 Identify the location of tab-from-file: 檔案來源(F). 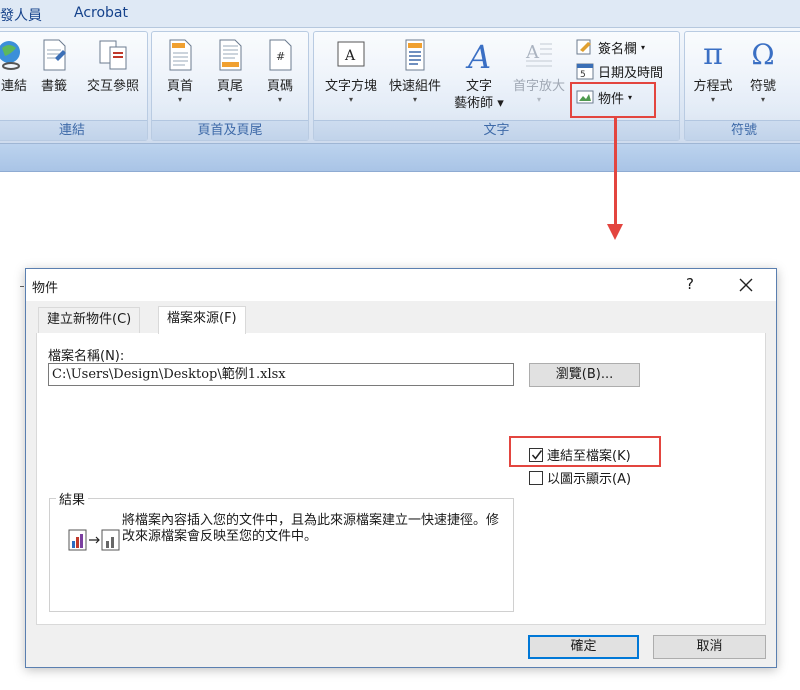
(202, 320).